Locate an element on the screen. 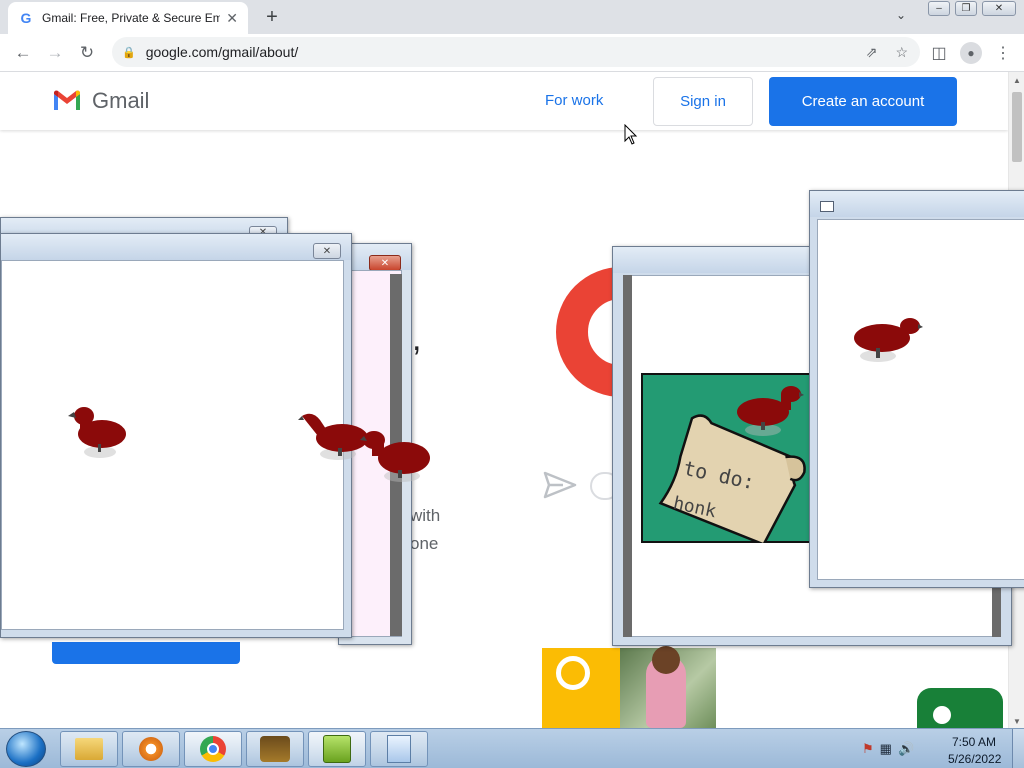 Image resolution: width=1024 pixels, height=768 pixels. minimize-button: – is located at coordinates (939, 8).